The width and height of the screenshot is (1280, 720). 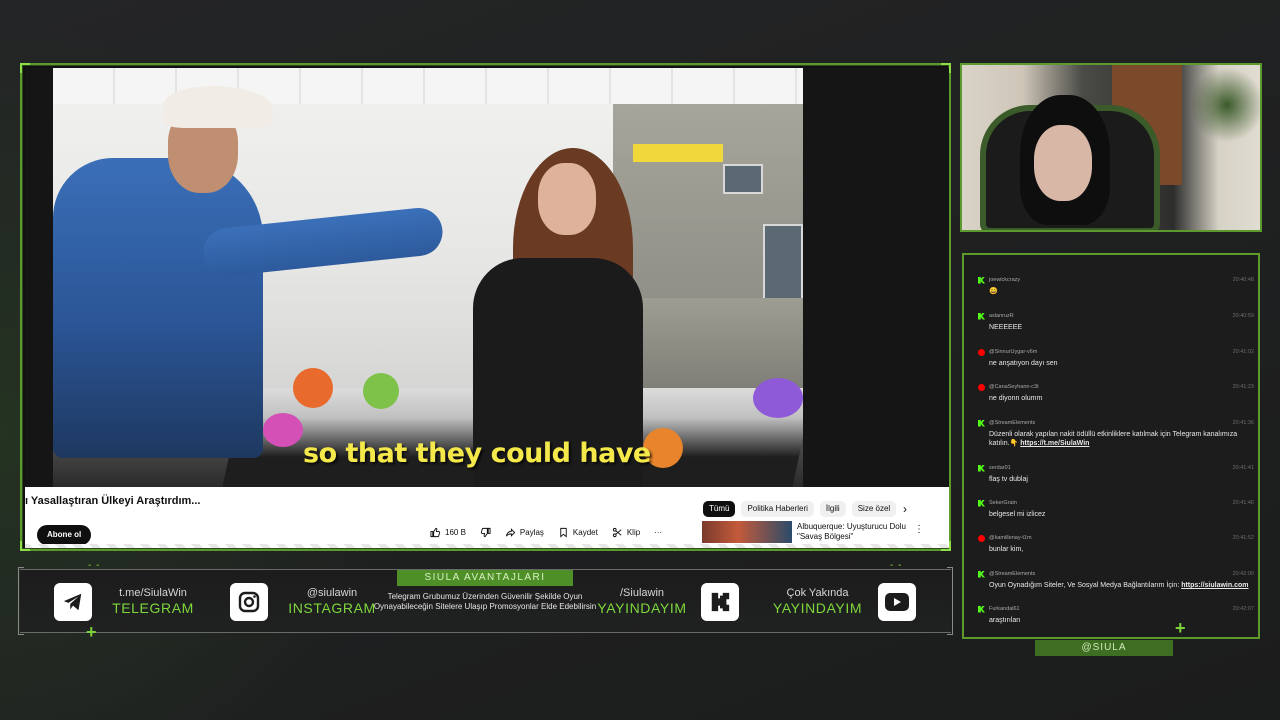 I want to click on chat-message-body: bunlar kim,, so click(x=1006, y=549).